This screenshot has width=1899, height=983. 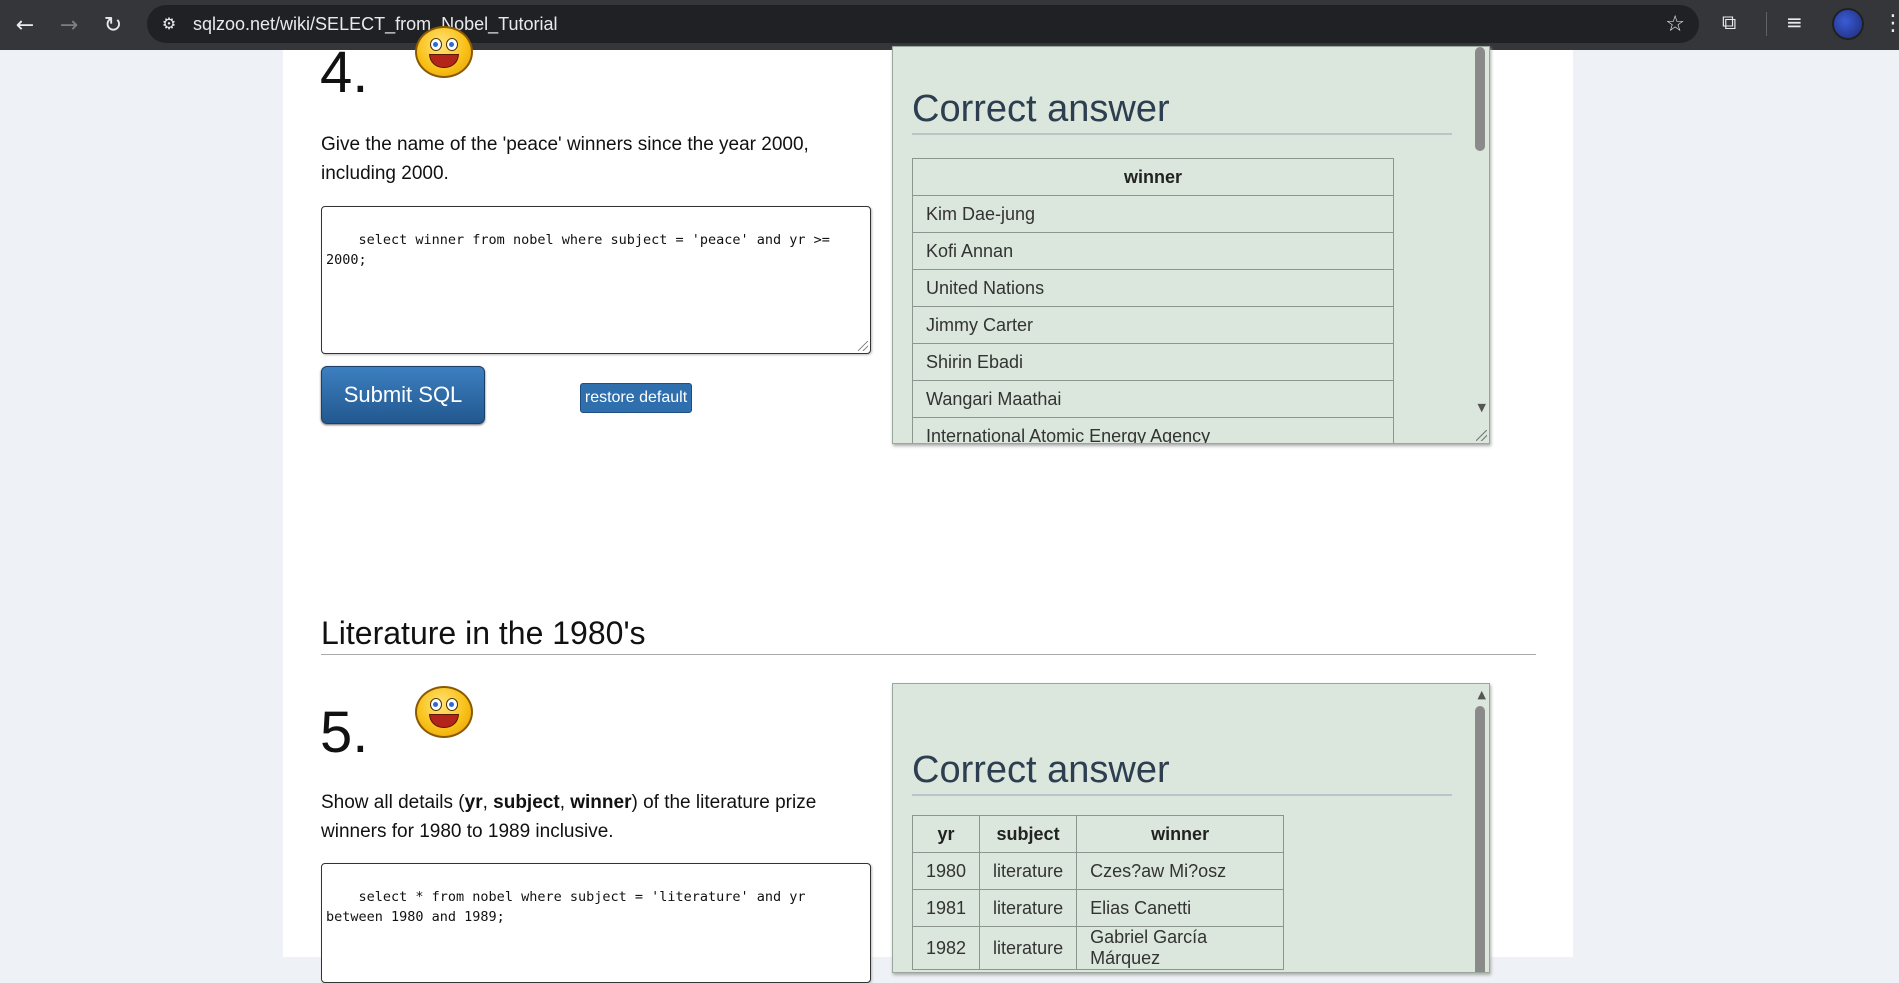 I want to click on bookmark-star-icon: ☆, so click(x=1675, y=24).